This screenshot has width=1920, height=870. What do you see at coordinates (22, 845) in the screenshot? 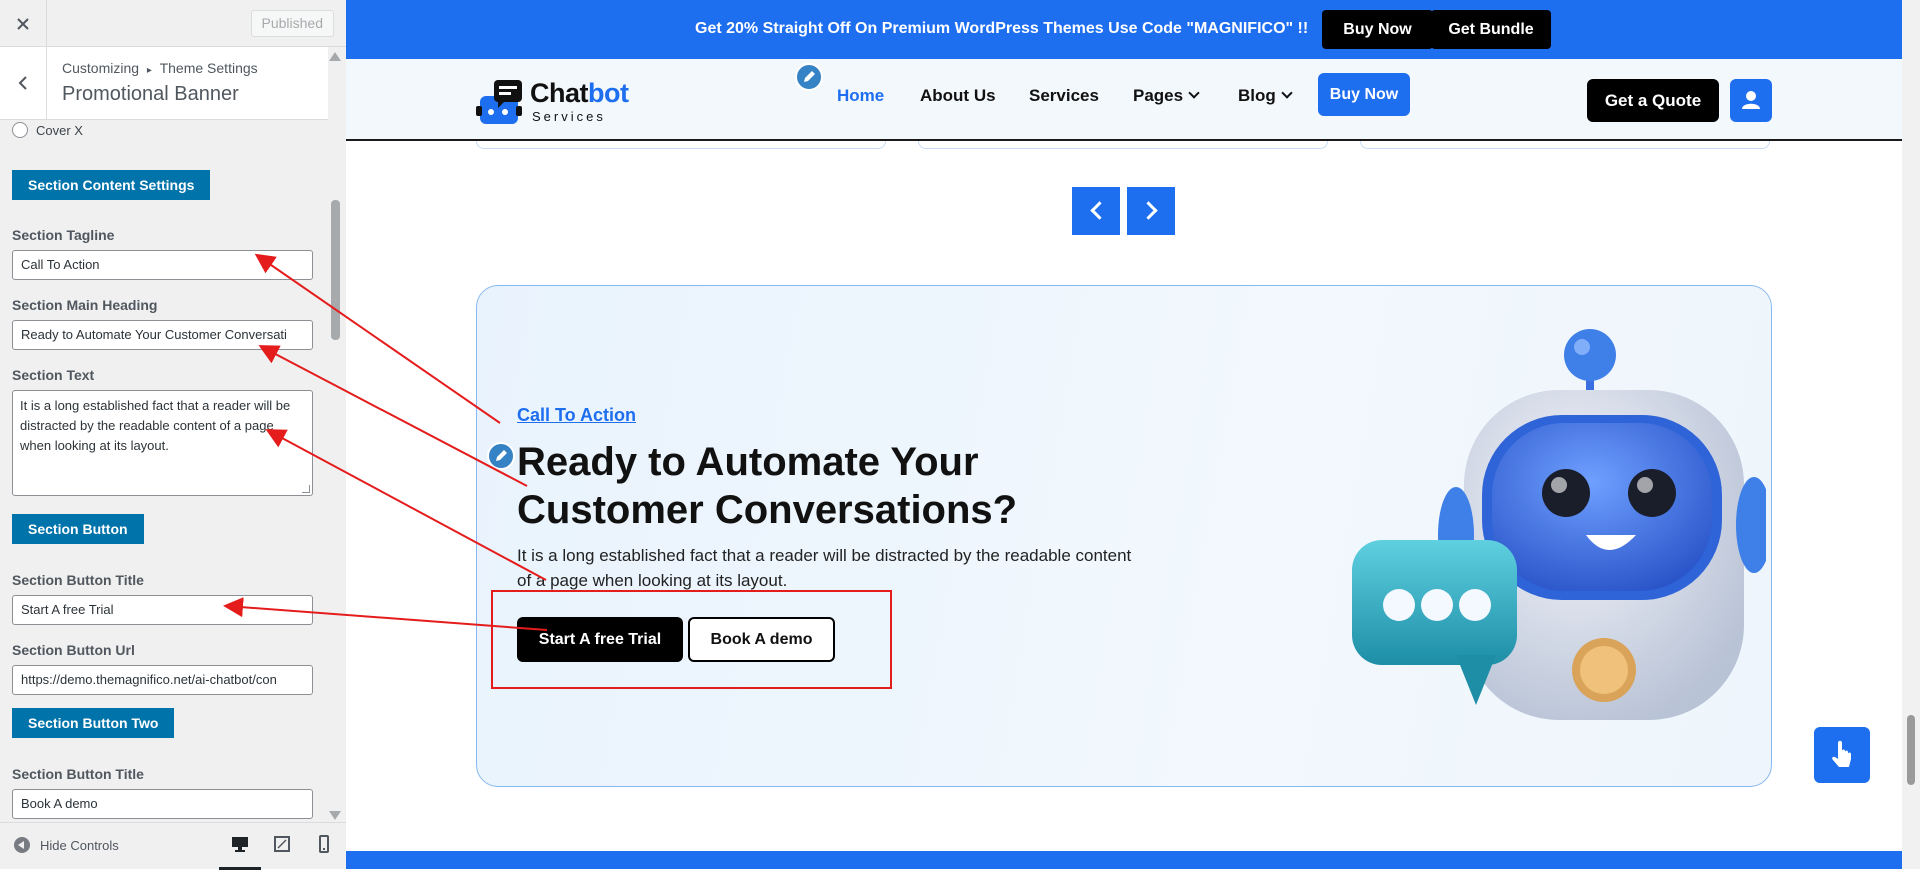
I see `collapse-arrow-icon` at bounding box center [22, 845].